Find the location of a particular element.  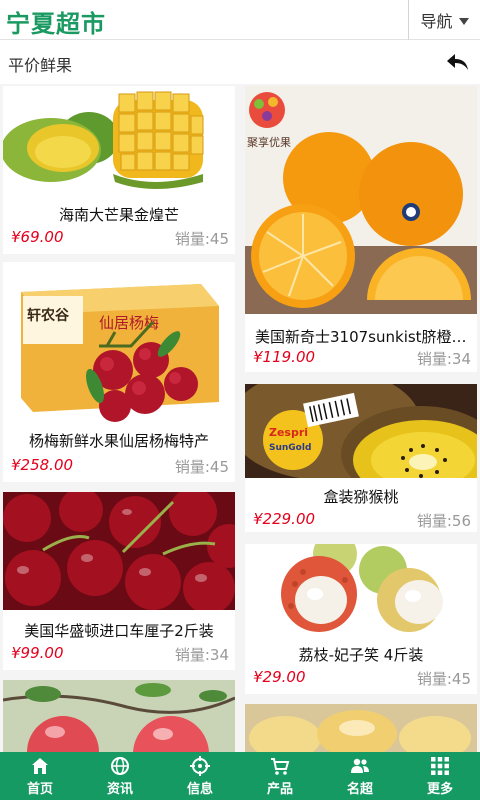

product-price: ¥229.00 is located at coordinates (284, 519).